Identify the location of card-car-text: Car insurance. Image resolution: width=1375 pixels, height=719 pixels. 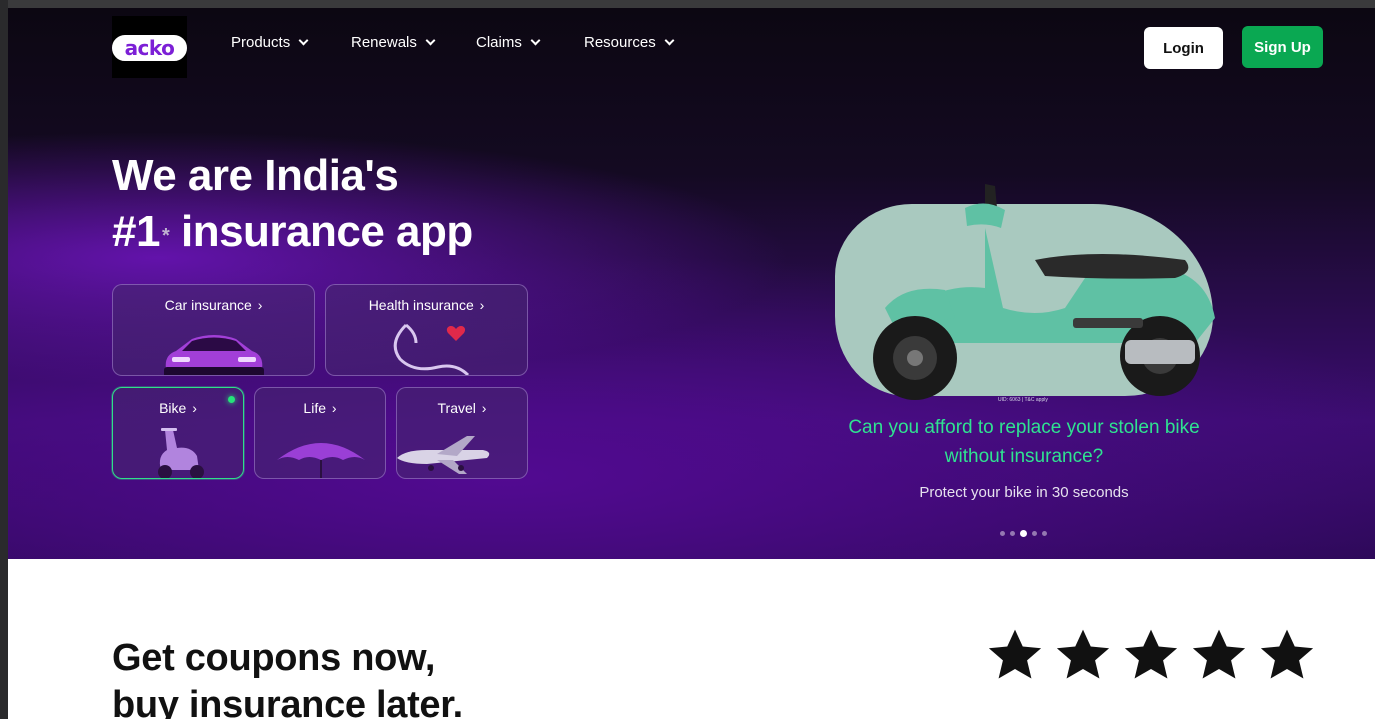
(208, 305).